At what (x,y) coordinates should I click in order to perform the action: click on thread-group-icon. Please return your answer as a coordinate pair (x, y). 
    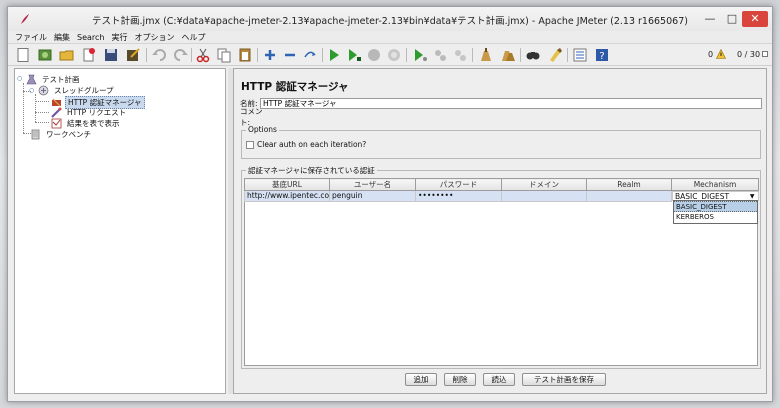
    Looking at the image, I should click on (43, 90).